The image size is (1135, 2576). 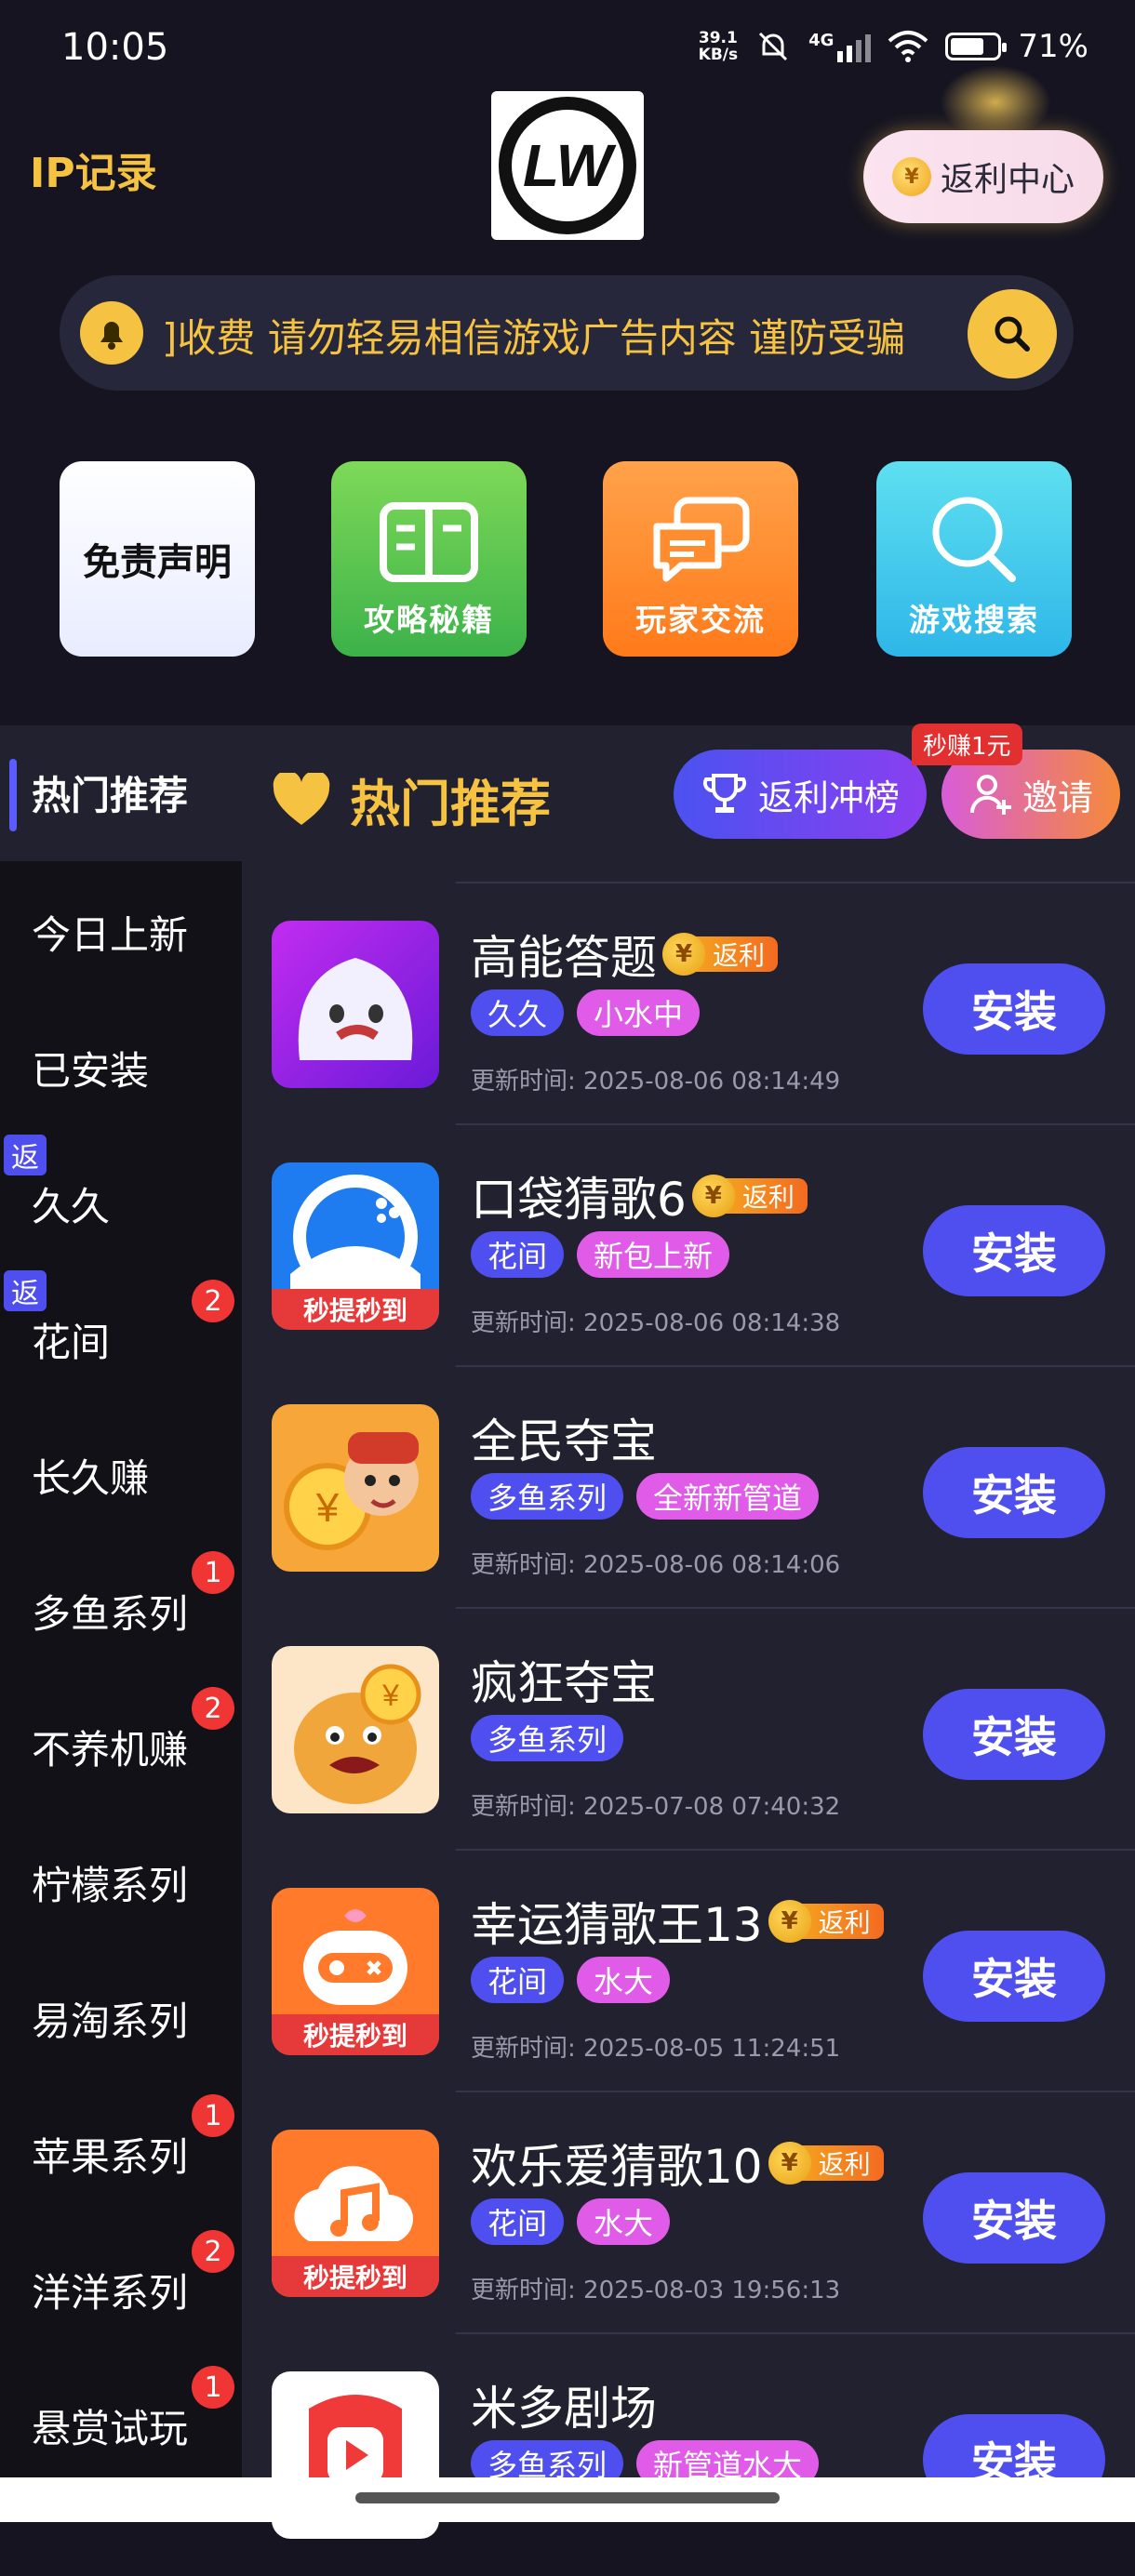 What do you see at coordinates (564, 1437) in the screenshot?
I see `app-name: 全民夺宝` at bounding box center [564, 1437].